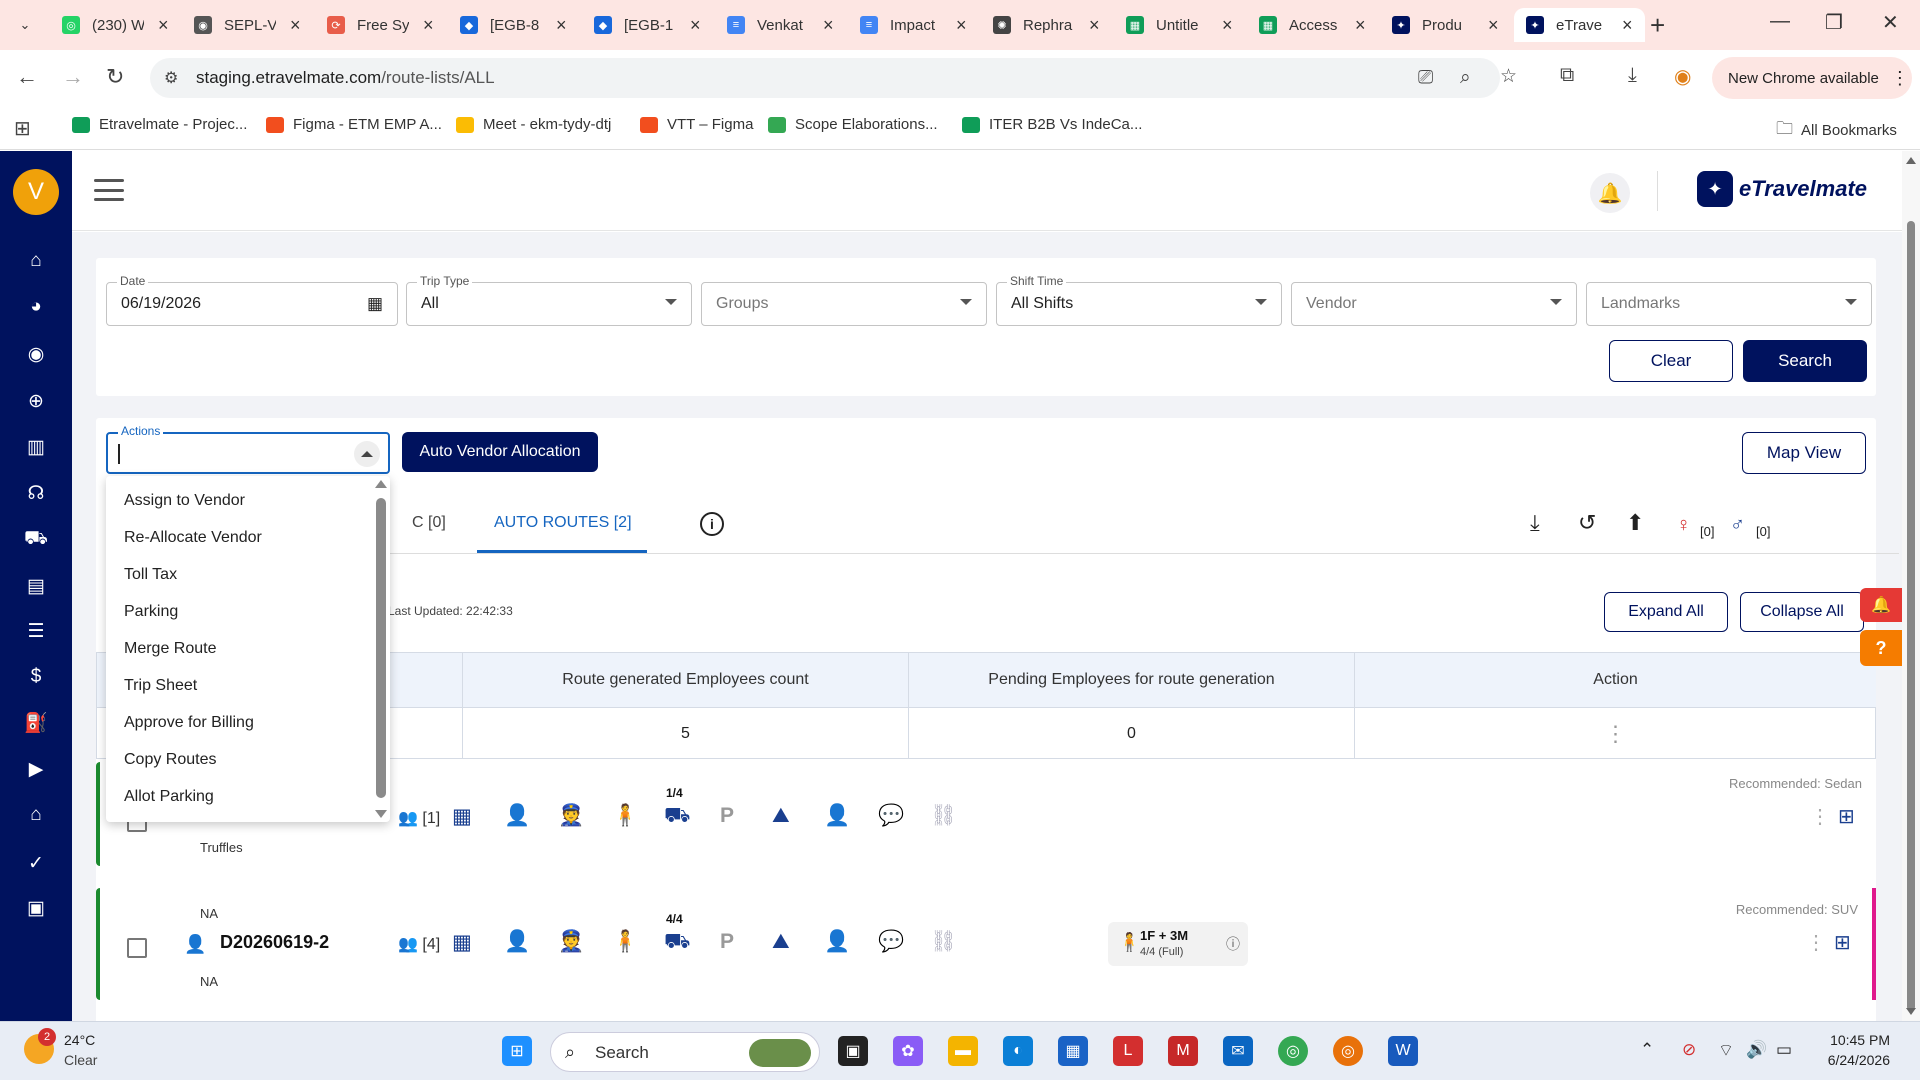 The image size is (1920, 1080). What do you see at coordinates (533, 124) in the screenshot?
I see `bookmark-item: Meet - ekm-tydy-dtj` at bounding box center [533, 124].